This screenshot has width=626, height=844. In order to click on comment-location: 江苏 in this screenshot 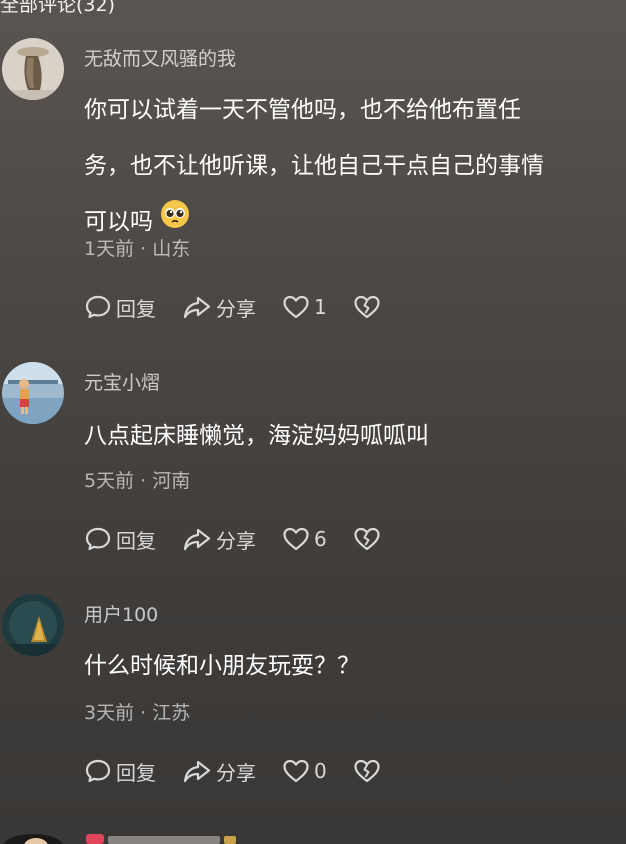, I will do `click(171, 713)`.